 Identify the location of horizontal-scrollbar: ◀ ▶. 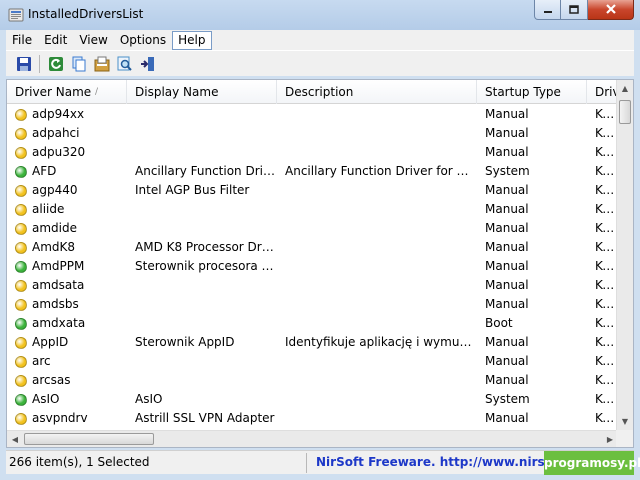
(312, 438).